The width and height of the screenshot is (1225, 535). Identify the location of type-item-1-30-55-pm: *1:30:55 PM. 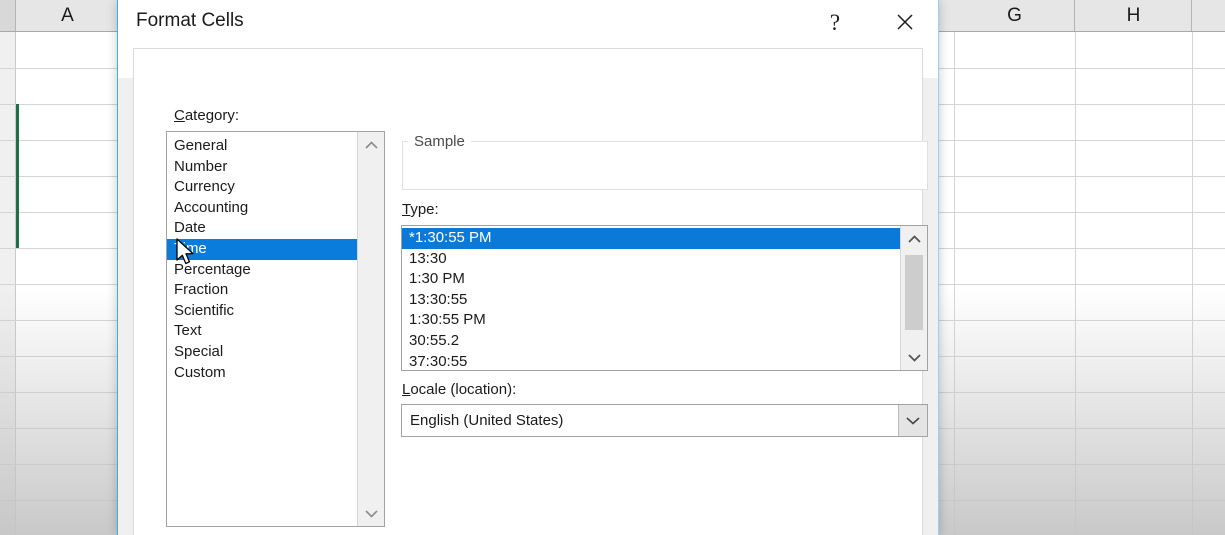
(651, 238).